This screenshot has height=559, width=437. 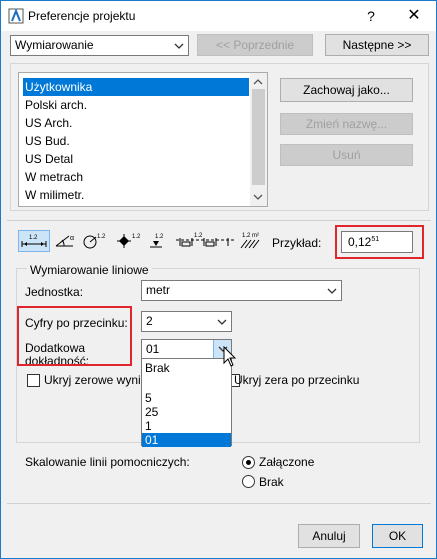 I want to click on list-item: US Bud., so click(x=143, y=141).